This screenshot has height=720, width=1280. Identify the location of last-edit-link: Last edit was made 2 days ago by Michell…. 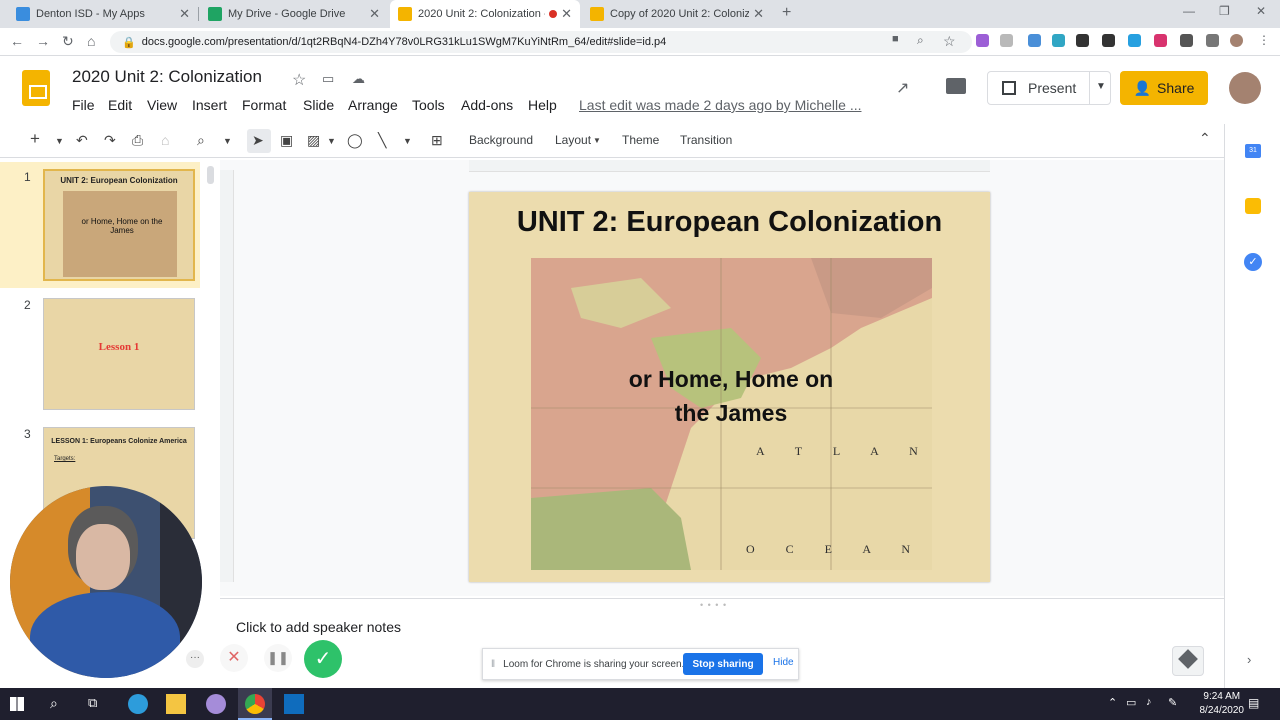
(720, 105).